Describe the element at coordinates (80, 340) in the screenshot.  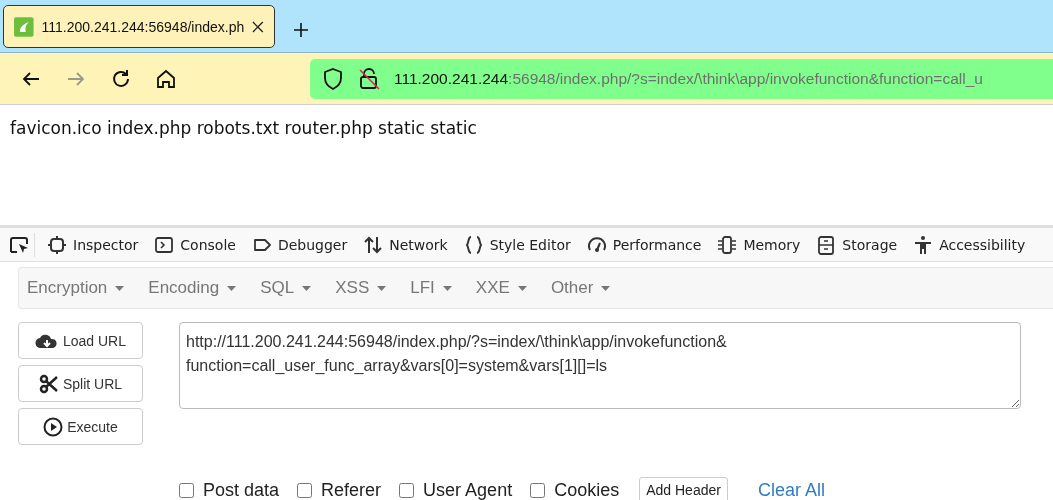
I see `load-button: Load URL` at that location.